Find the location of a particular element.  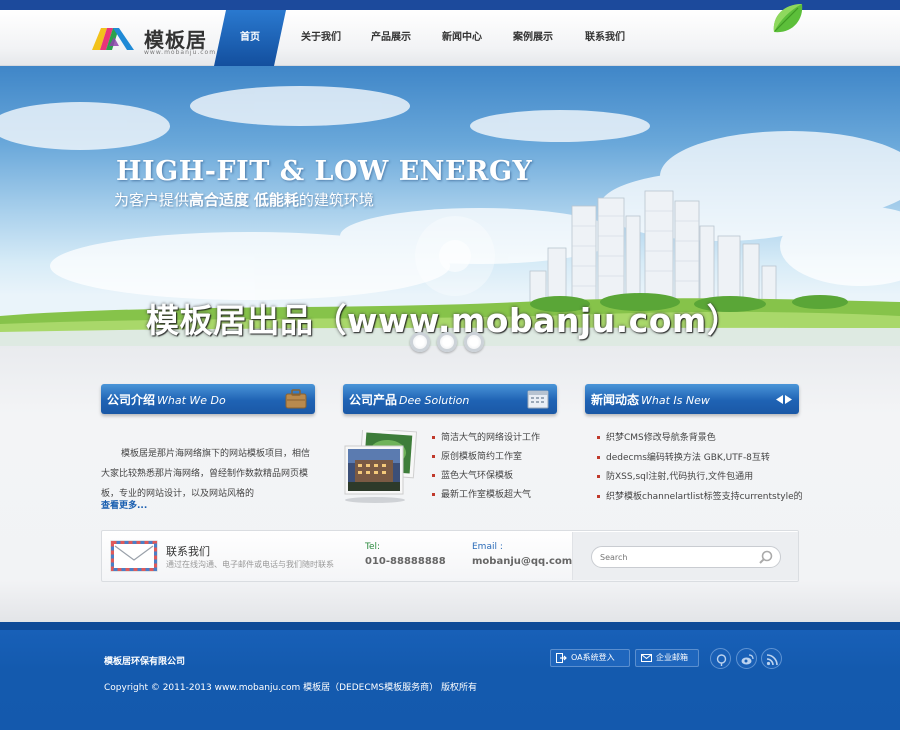

product-photo is located at coordinates (380, 467).